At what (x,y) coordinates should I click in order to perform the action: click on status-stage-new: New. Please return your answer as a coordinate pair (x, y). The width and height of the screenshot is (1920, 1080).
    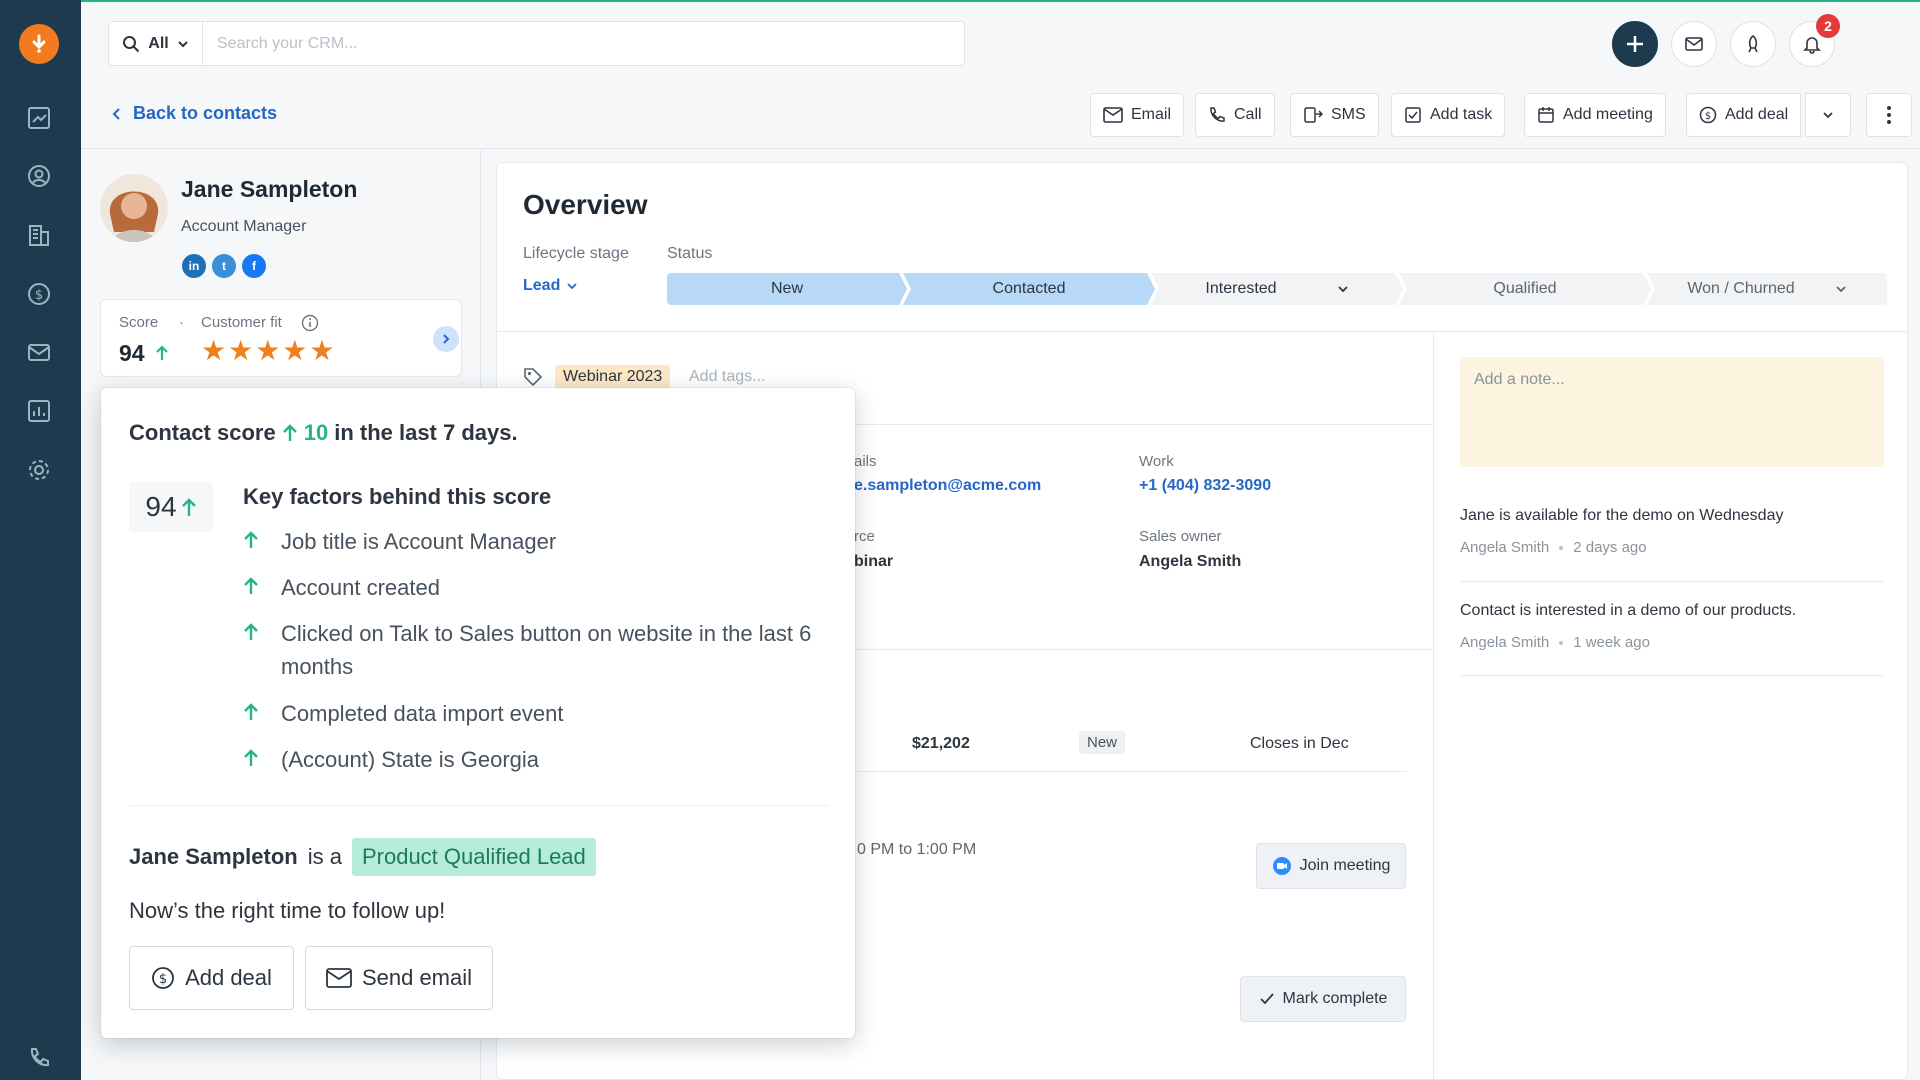
    Looking at the image, I should click on (787, 289).